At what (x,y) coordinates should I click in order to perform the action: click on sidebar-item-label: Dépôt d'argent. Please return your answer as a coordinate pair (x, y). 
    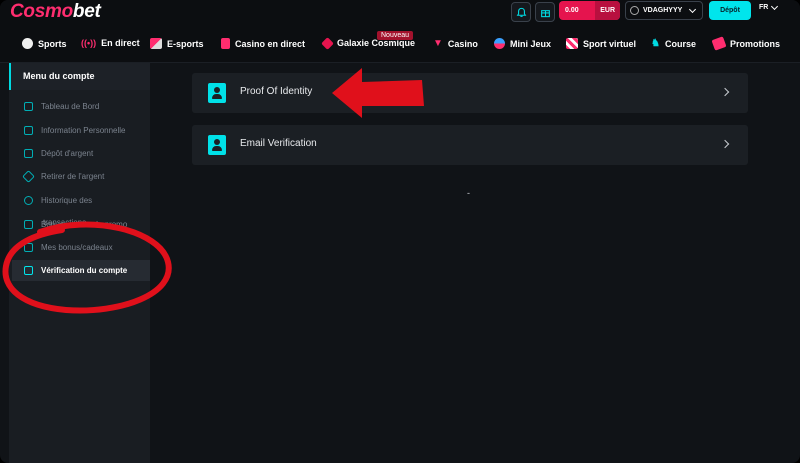
    Looking at the image, I should click on (67, 153).